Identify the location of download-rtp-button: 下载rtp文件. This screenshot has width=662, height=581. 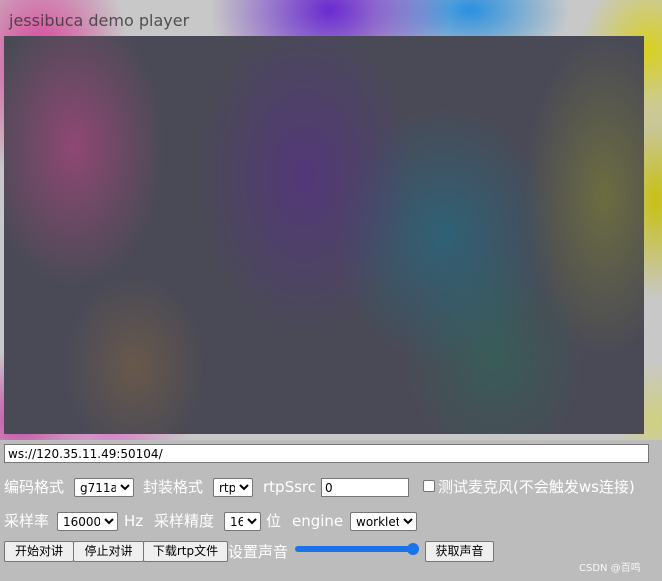
(185, 551).